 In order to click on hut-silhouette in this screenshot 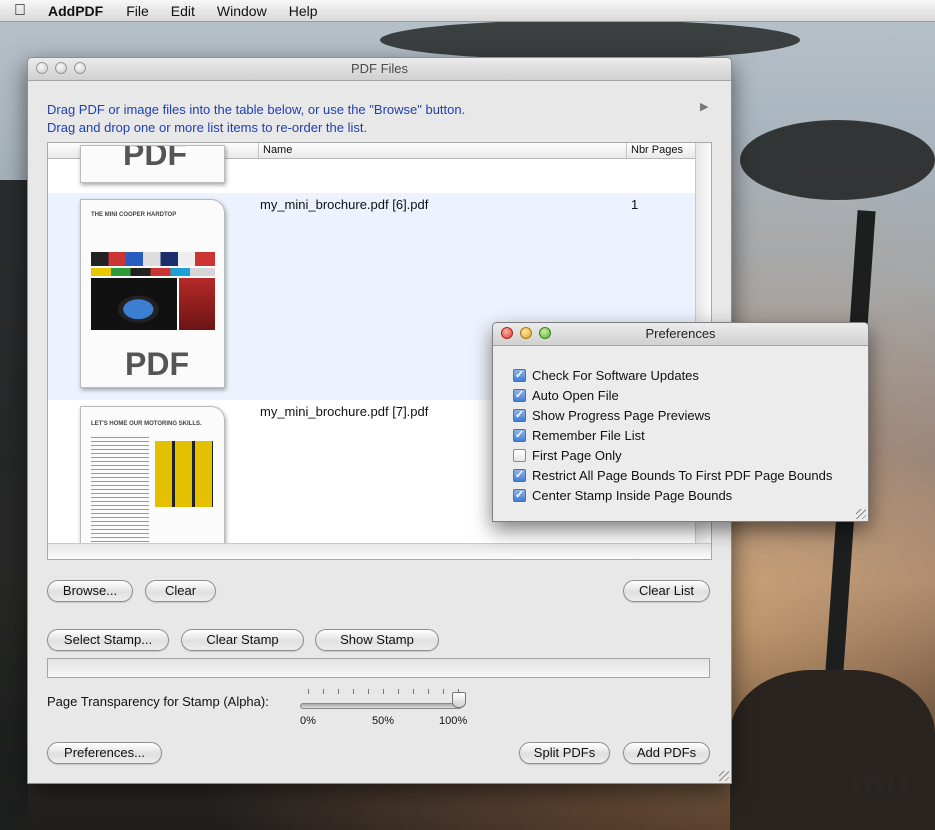, I will do `click(832, 750)`.